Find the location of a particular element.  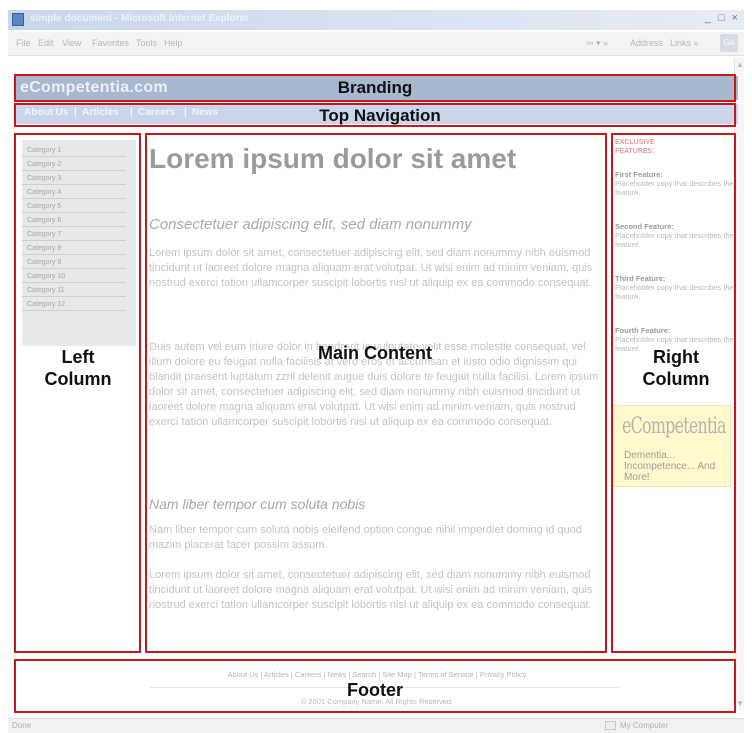

status-bar: Done My Computer is located at coordinates (376, 725).